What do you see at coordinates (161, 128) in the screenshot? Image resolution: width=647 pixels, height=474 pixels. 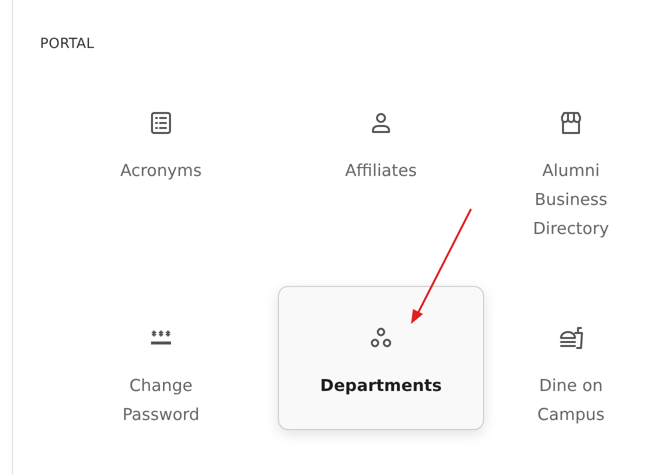 I see `portal-tile: Acronyms` at bounding box center [161, 128].